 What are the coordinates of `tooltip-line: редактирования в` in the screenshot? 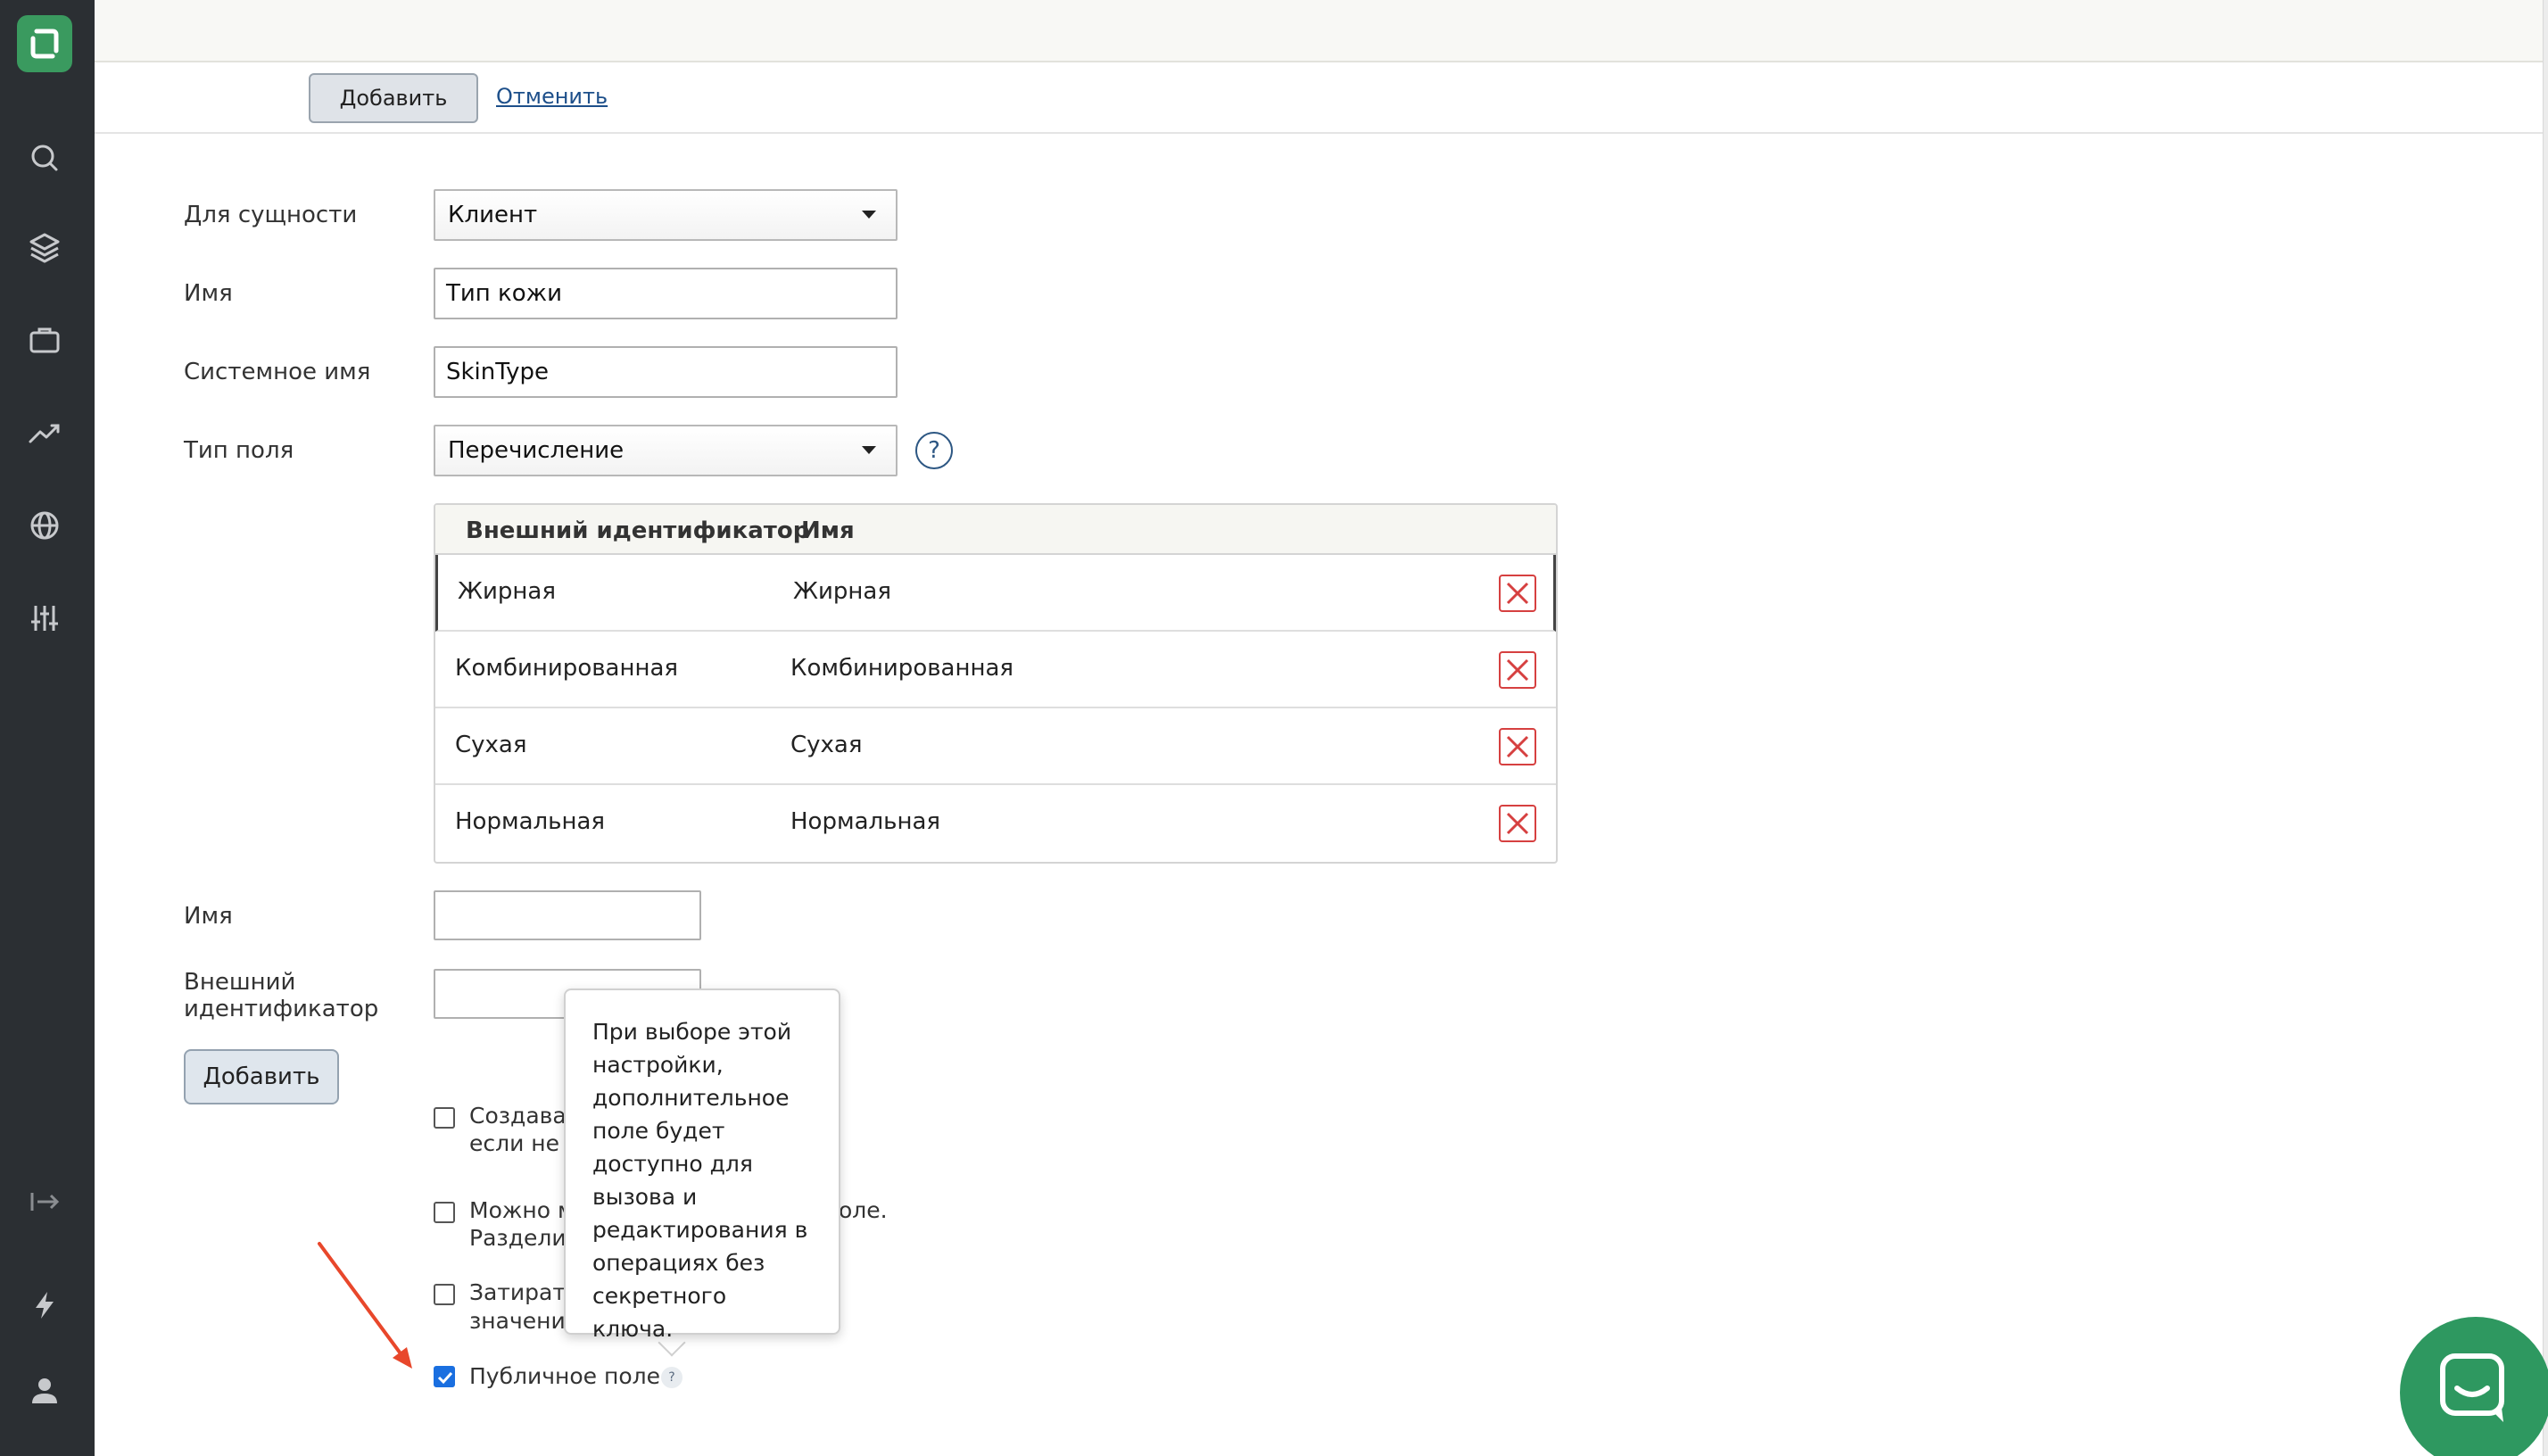 It's located at (700, 1230).